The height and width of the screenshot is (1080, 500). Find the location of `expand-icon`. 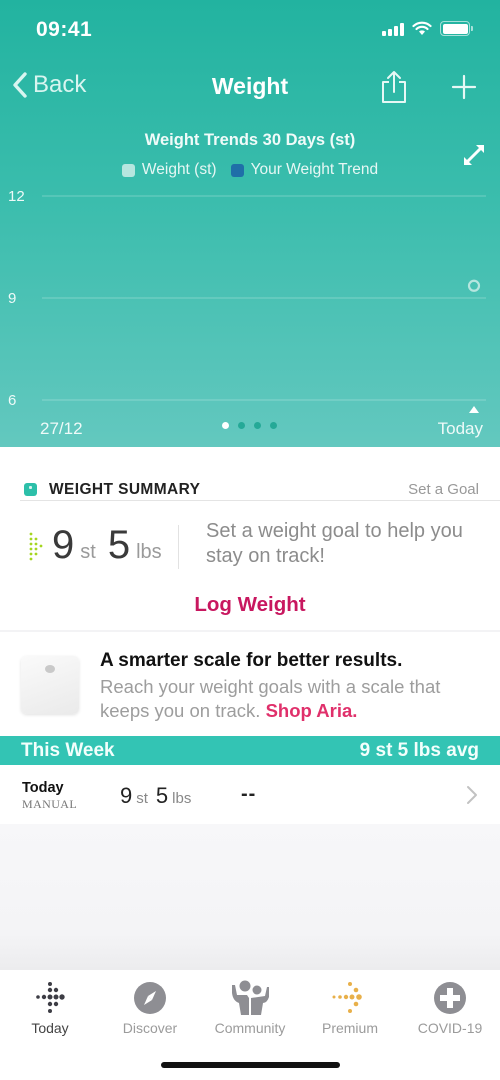

expand-icon is located at coordinates (474, 155).